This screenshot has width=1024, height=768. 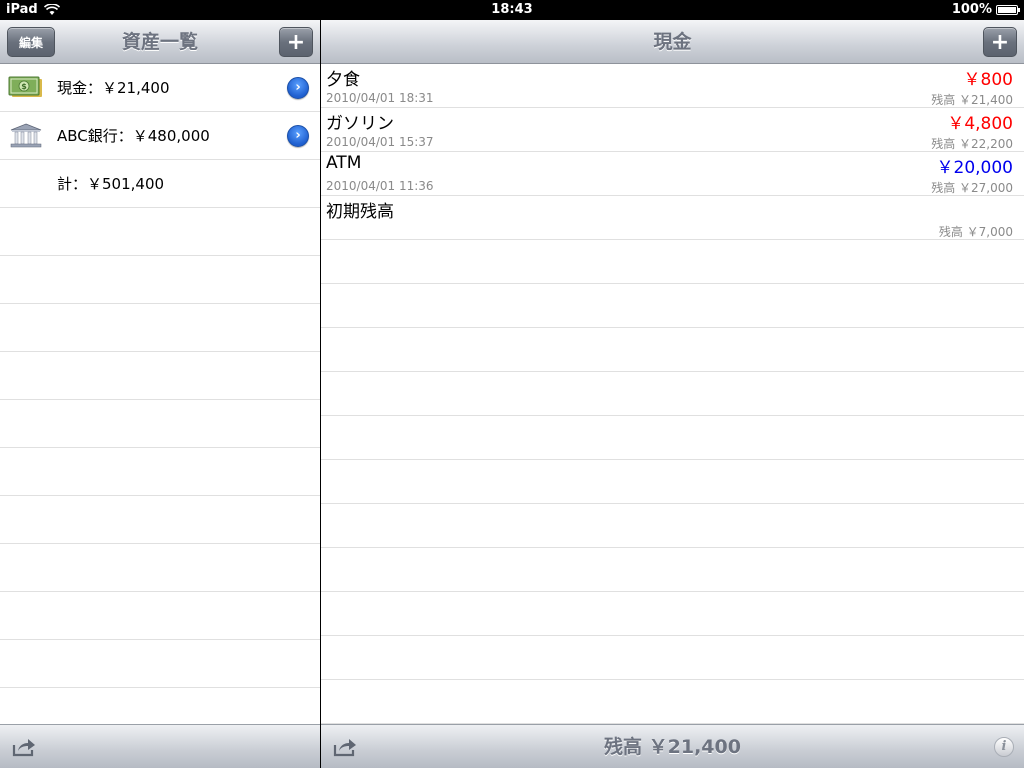 What do you see at coordinates (1004, 747) in the screenshot?
I see `info-icon: i` at bounding box center [1004, 747].